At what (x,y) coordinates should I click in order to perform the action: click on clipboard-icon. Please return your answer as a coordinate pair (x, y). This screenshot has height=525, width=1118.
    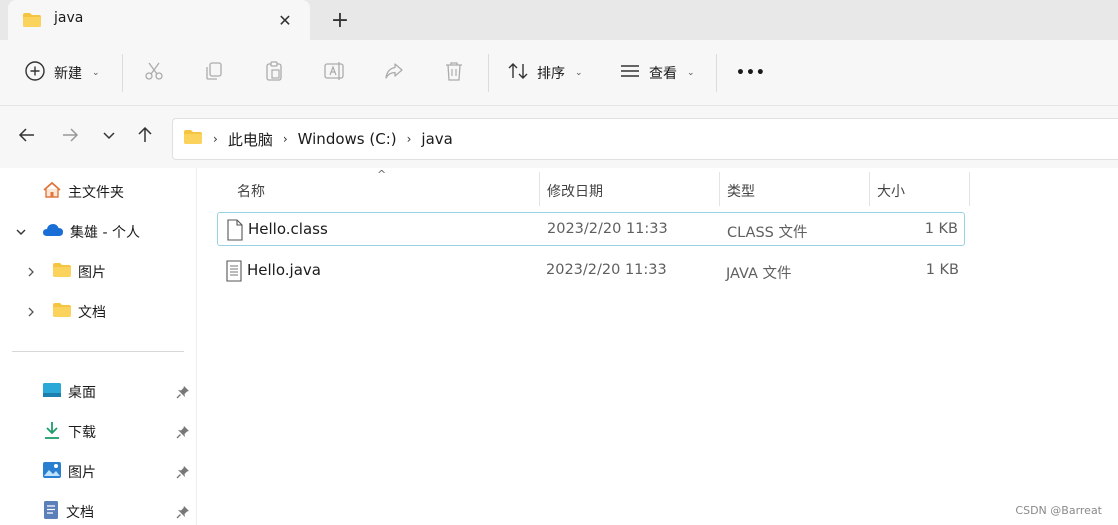
    Looking at the image, I should click on (274, 73).